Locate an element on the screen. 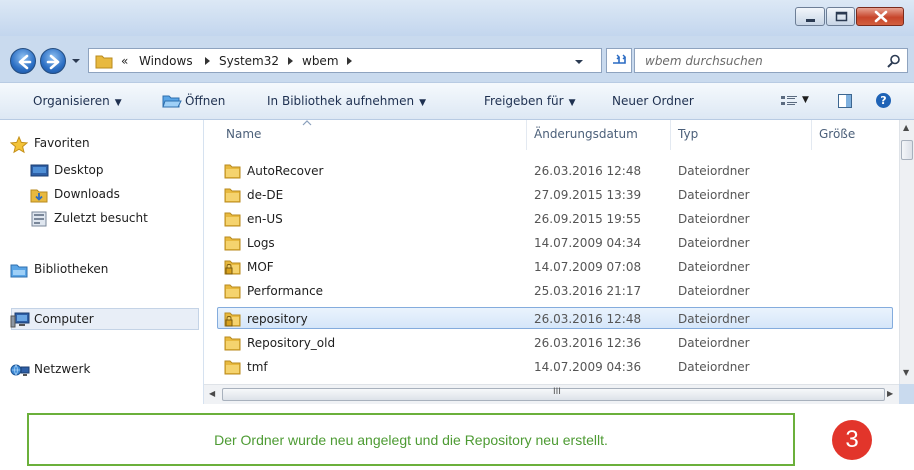 This screenshot has height=470, width=914. arrow-right-icon is located at coordinates (53, 62).